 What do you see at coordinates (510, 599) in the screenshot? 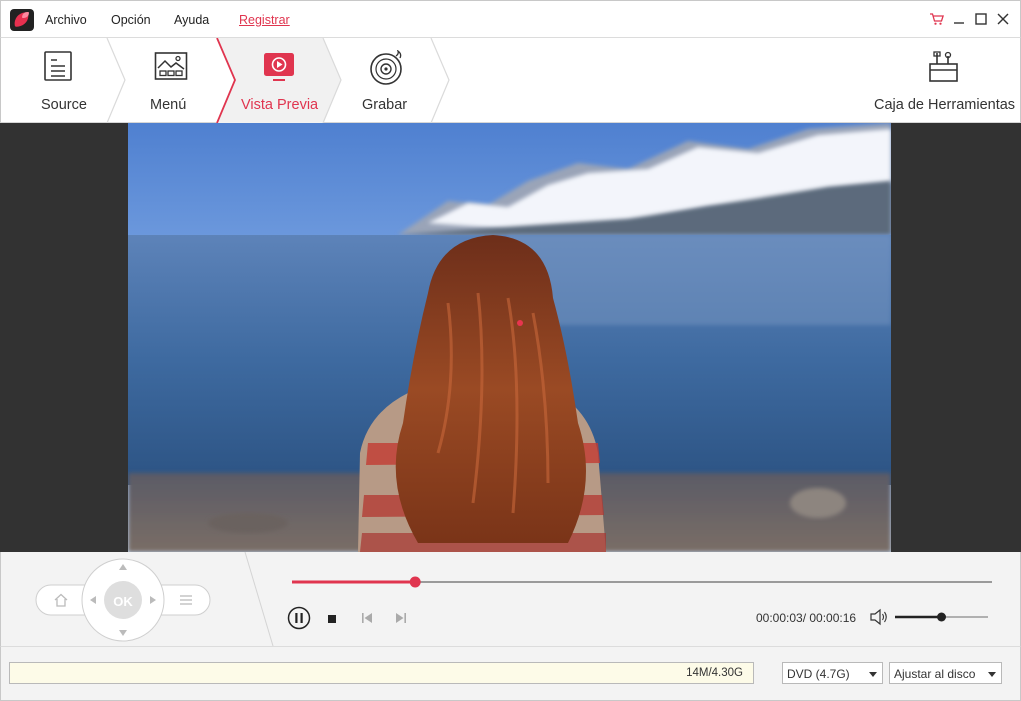
I see `playback-controls: OK 00:00:03/ 00:00:16` at bounding box center [510, 599].